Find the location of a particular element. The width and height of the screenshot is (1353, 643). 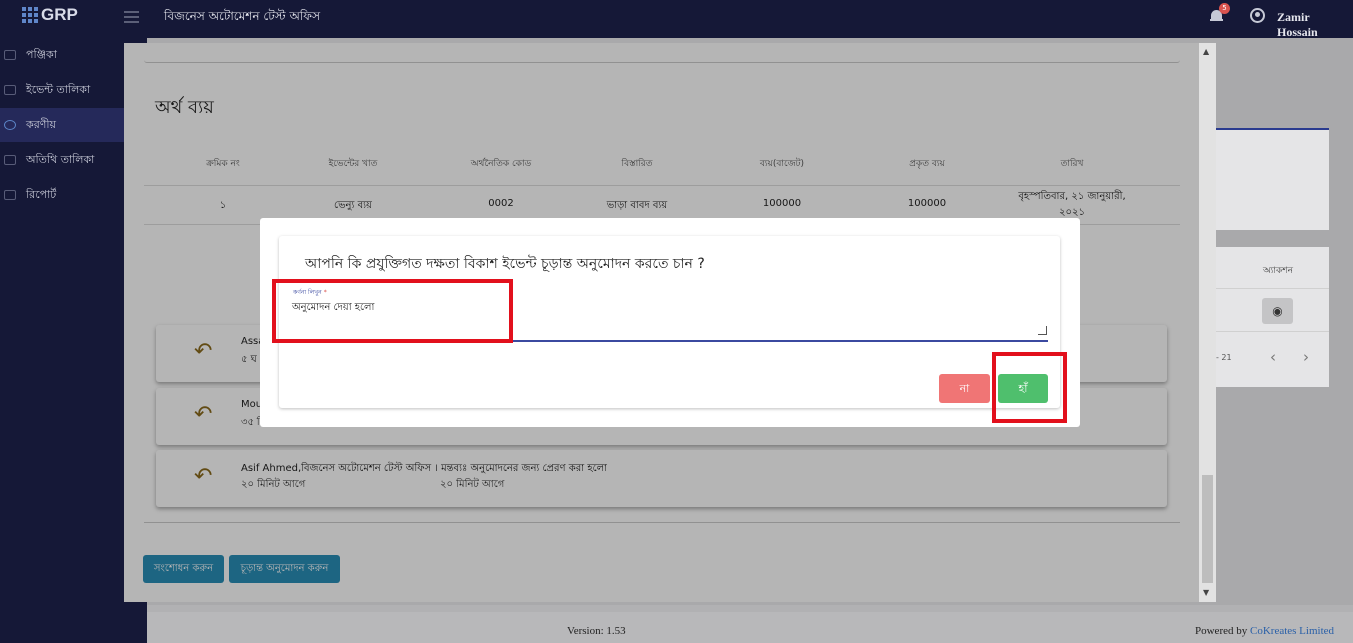

sidebar-item-label: করণীয় is located at coordinates (41, 124).